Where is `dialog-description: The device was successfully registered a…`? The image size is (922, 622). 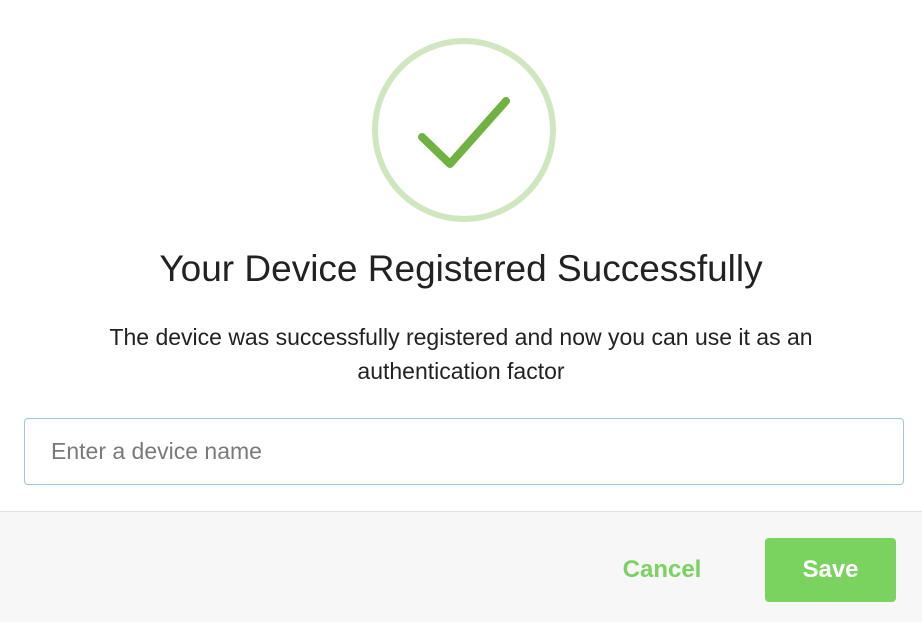
dialog-description: The device was successfully registered a… is located at coordinates (461, 354).